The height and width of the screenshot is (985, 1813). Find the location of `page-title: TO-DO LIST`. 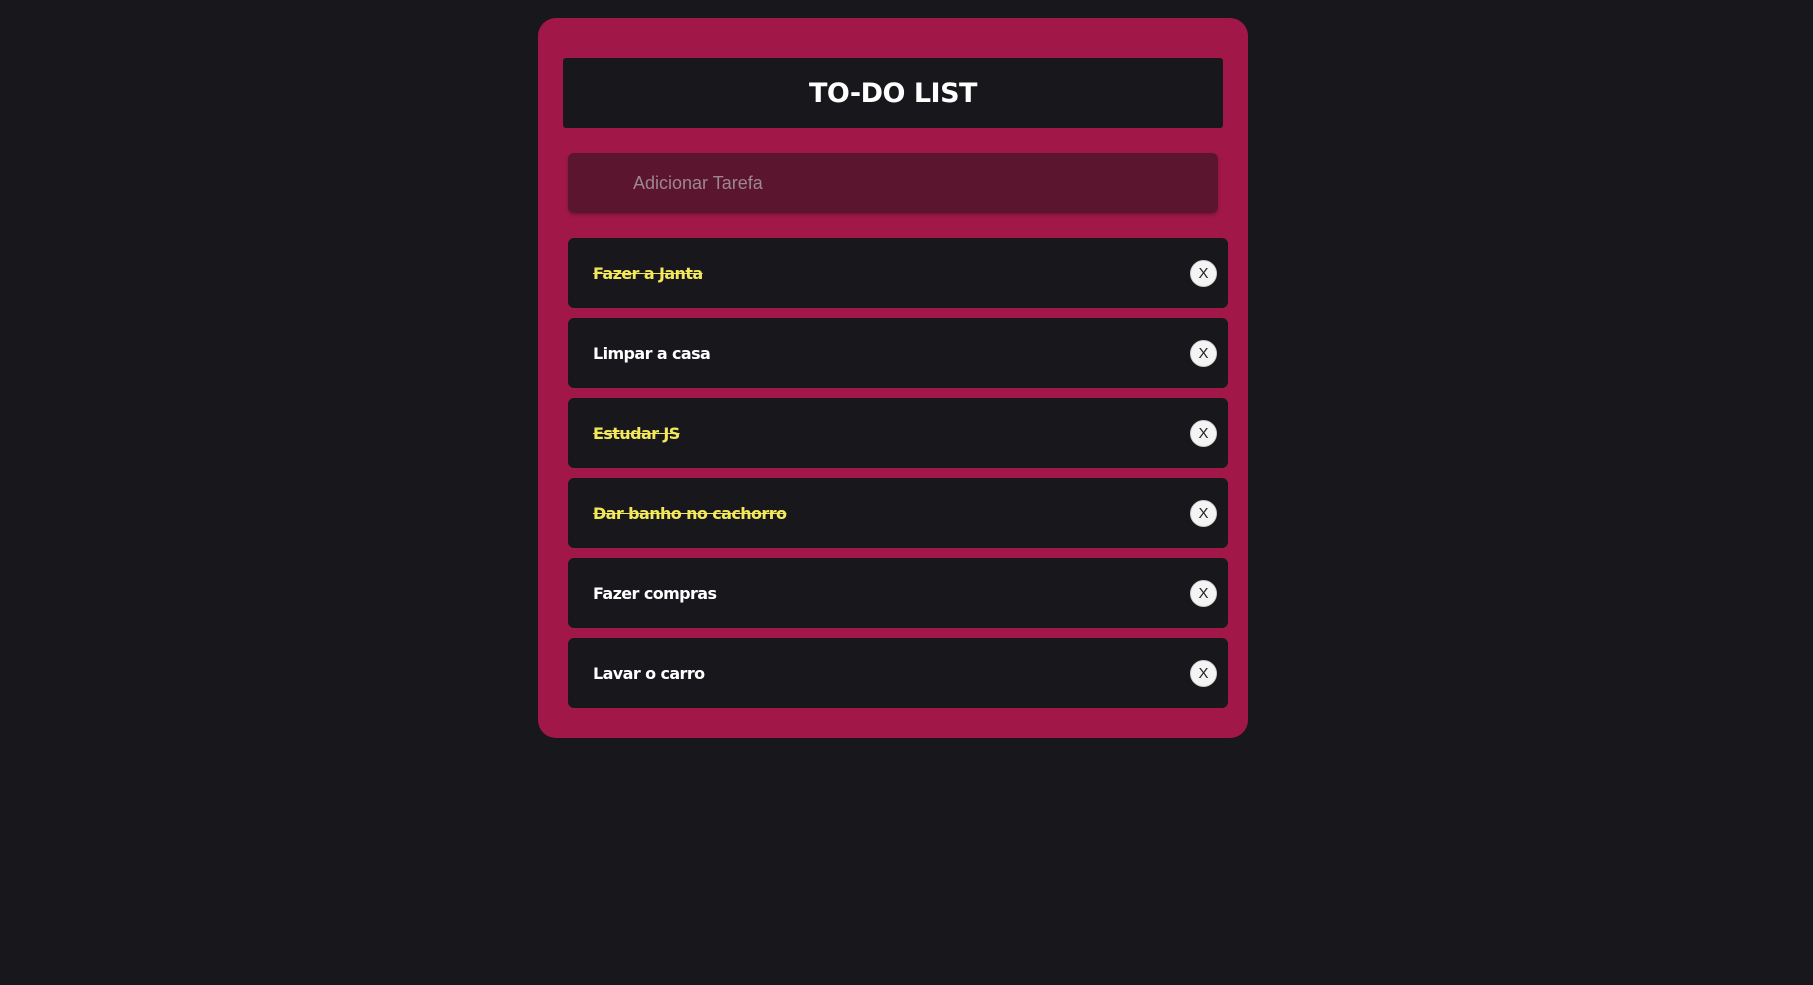

page-title: TO-DO LIST is located at coordinates (893, 93).